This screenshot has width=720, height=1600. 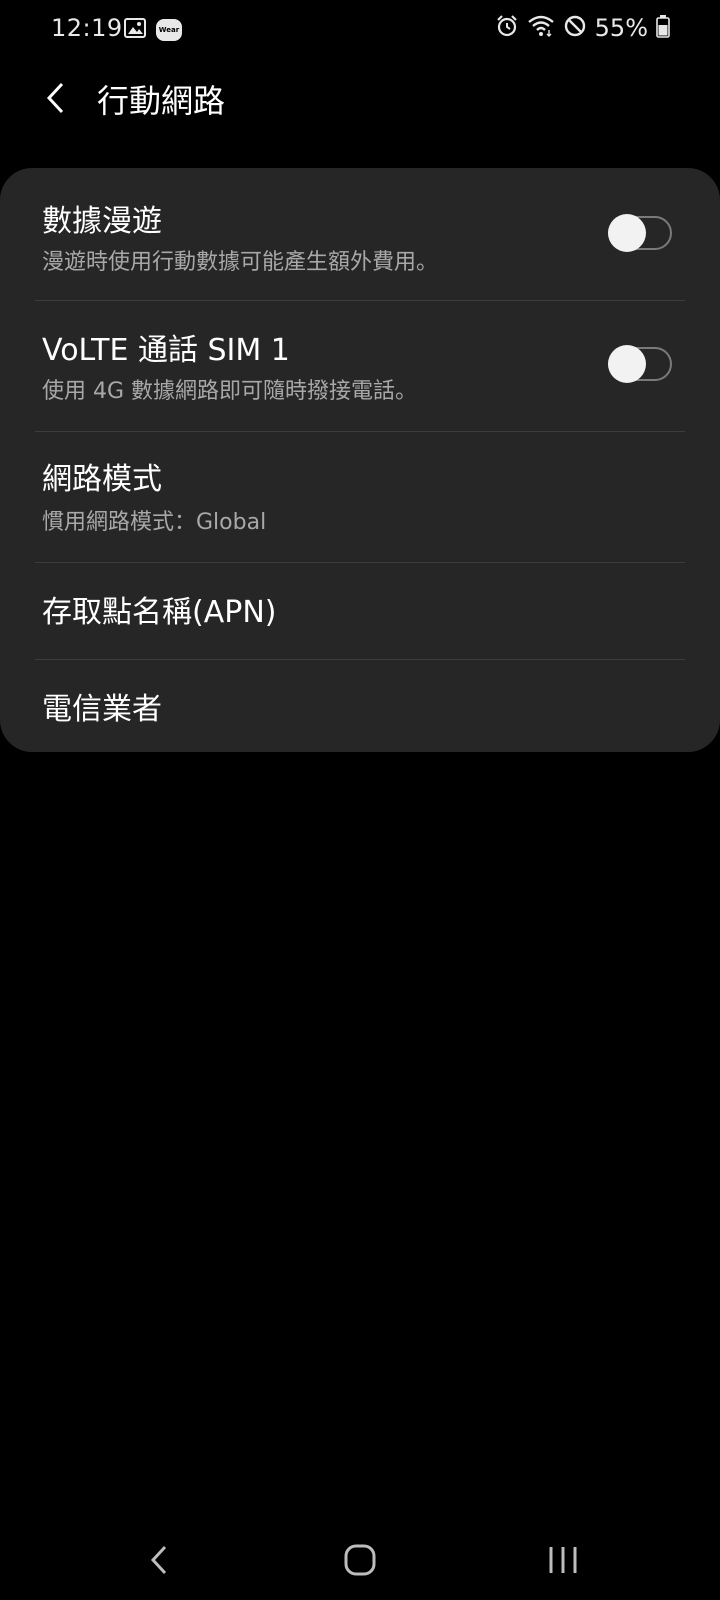 What do you see at coordinates (360, 366) in the screenshot?
I see `volte-row: VoLTE 通話 SIM 1 使用 4G 數據網路即可隨時撥接電話。` at bounding box center [360, 366].